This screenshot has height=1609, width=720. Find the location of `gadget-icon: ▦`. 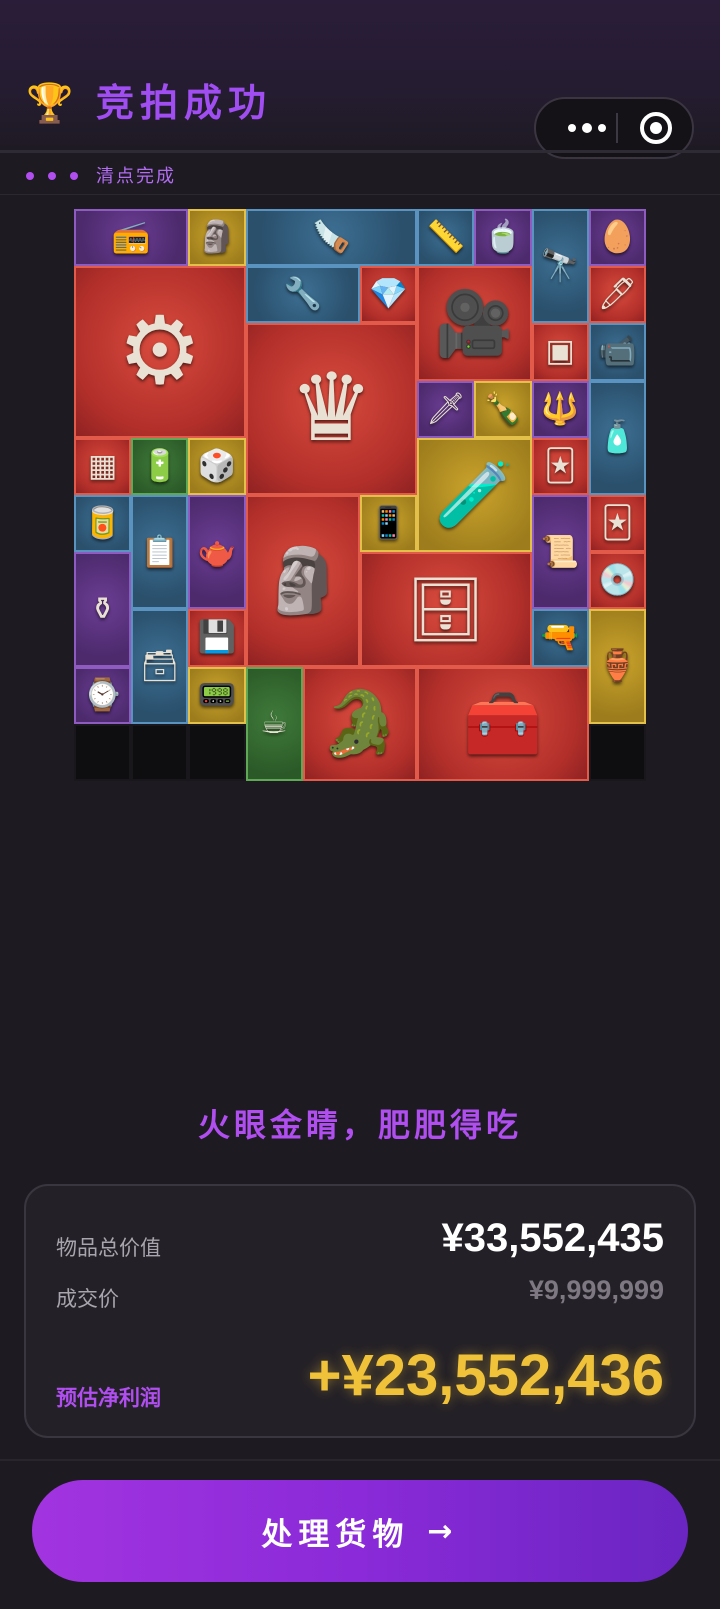

gadget-icon: ▦ is located at coordinates (102, 465).